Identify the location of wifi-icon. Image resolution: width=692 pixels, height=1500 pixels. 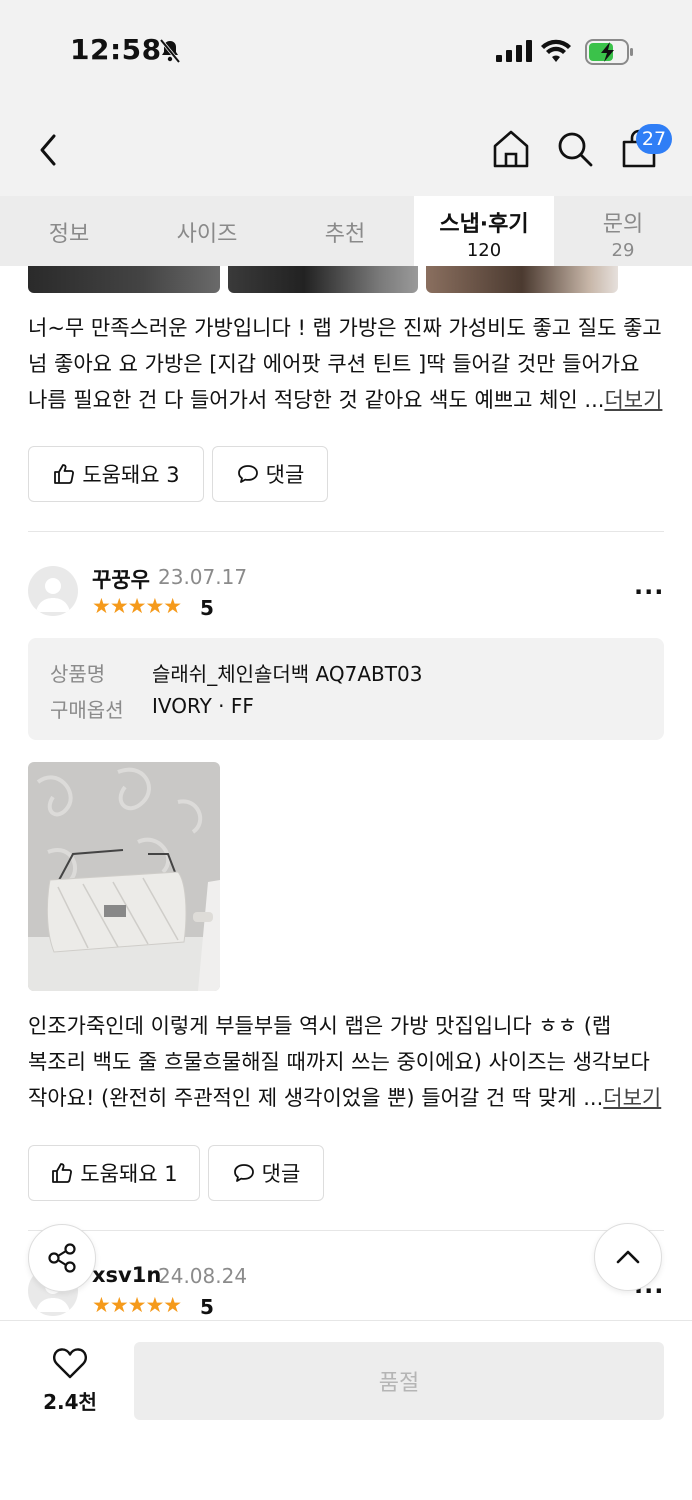
(556, 50).